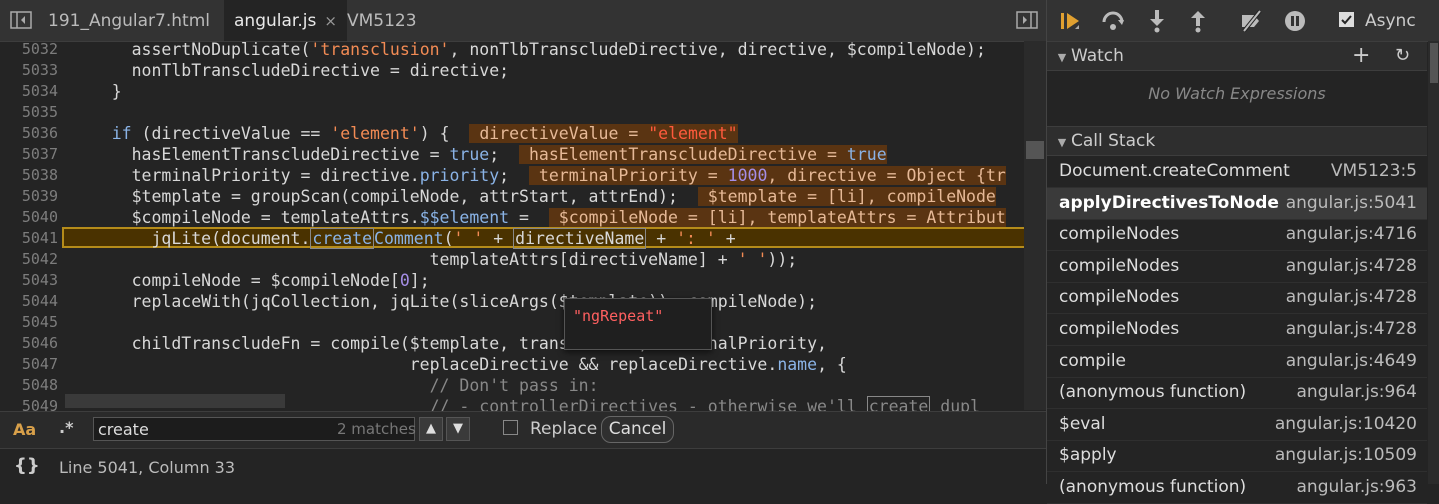 Image resolution: width=1439 pixels, height=504 pixels. What do you see at coordinates (1351, 361) in the screenshot?
I see `frame-location: angular.js:4649` at bounding box center [1351, 361].